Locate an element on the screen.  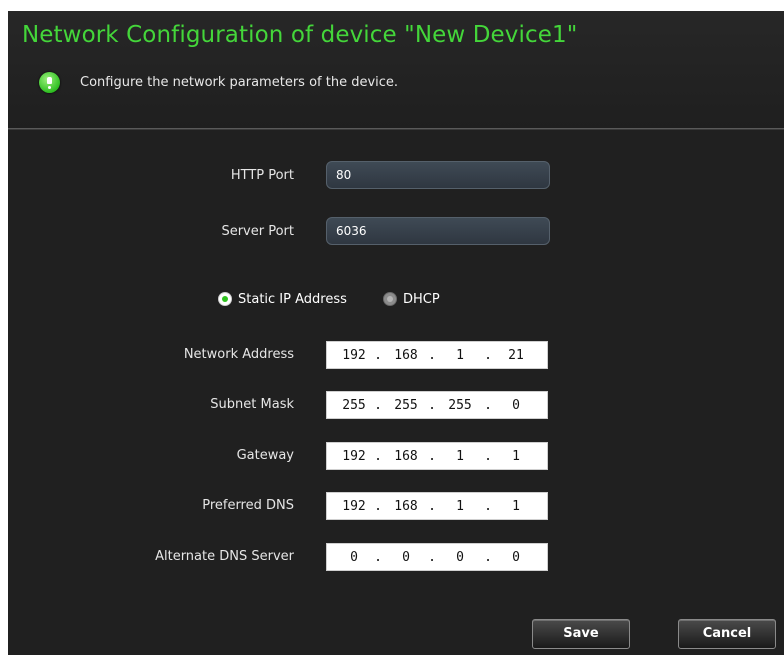
http-port-input: 80 is located at coordinates (438, 175).